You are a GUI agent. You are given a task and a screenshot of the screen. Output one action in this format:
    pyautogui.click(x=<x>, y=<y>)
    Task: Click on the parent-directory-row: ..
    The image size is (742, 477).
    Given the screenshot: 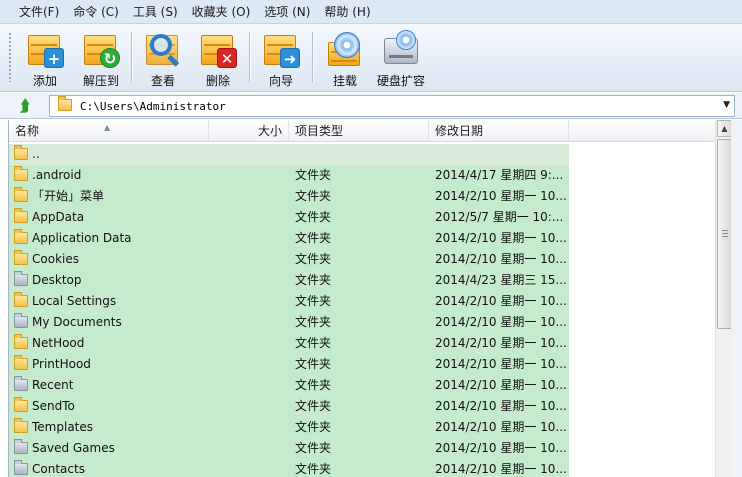 What is the action you would take?
    pyautogui.click(x=362, y=154)
    